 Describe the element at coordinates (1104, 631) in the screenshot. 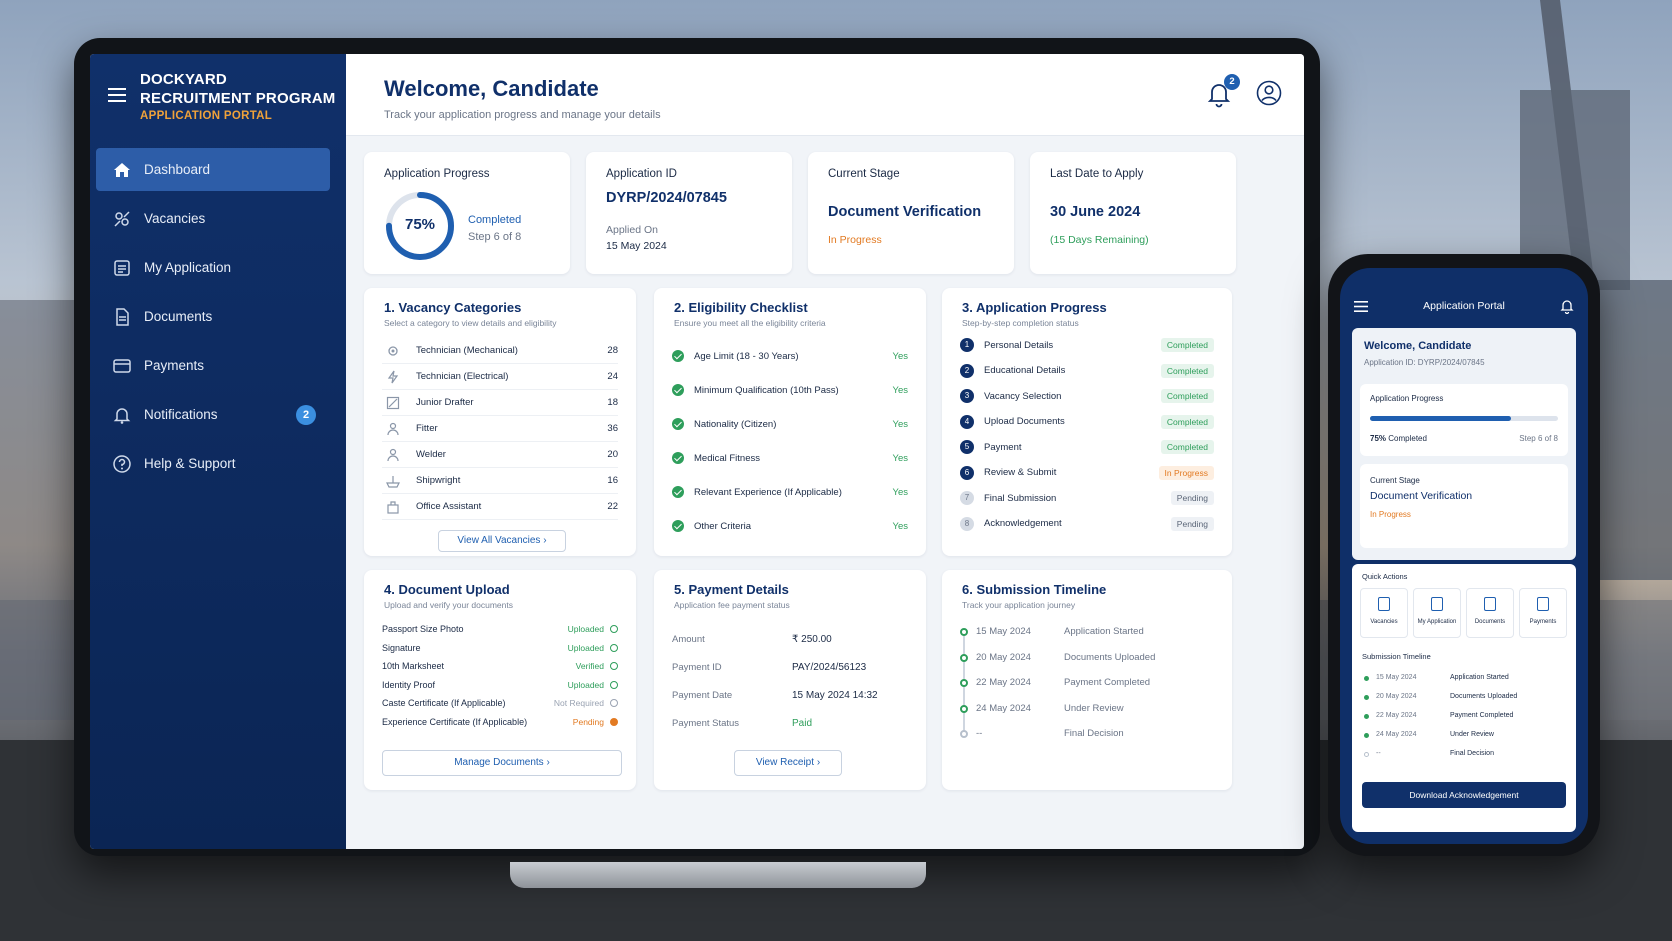

I see `timeline-event: Application Started` at that location.